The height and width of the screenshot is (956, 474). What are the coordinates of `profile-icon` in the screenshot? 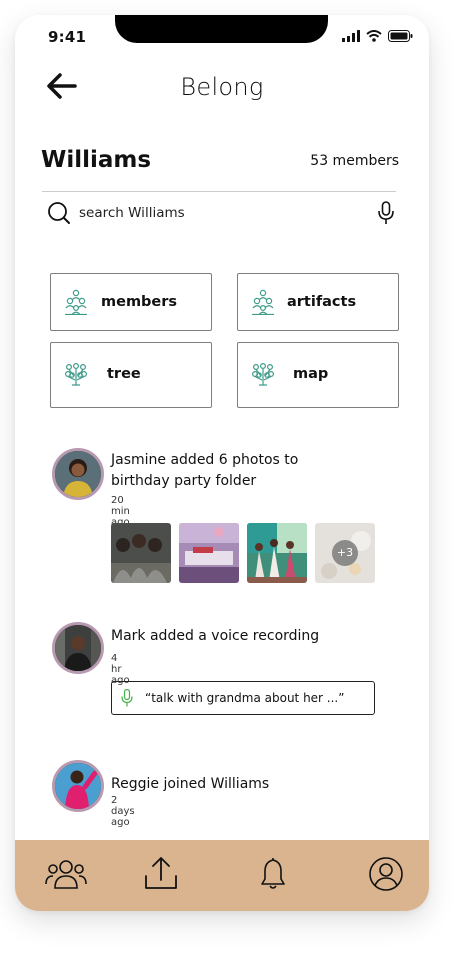 It's located at (386, 874).